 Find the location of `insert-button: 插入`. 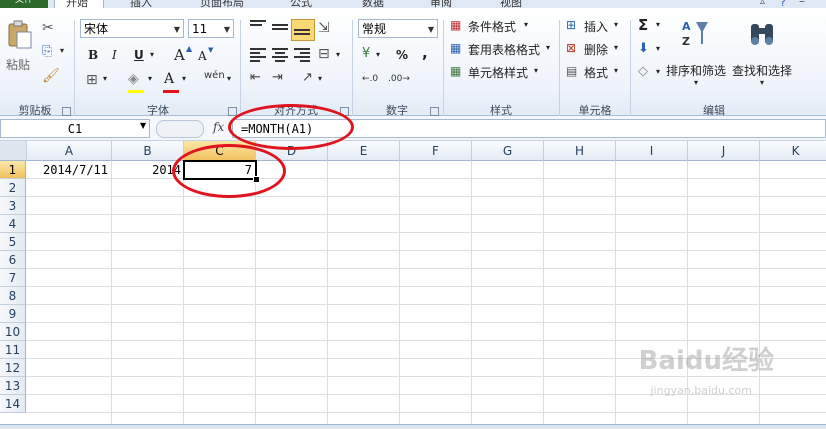

insert-button: 插入 is located at coordinates (596, 26).